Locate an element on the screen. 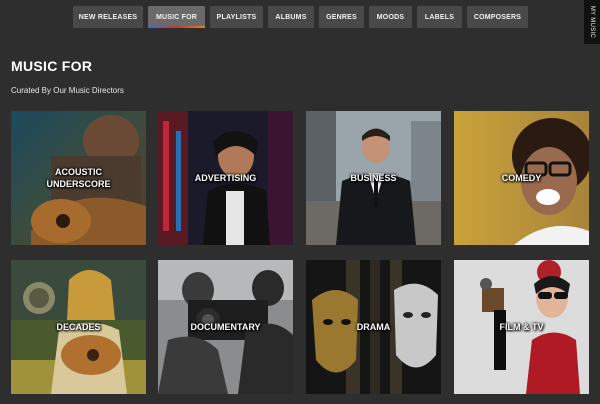 The height and width of the screenshot is (404, 600). category-label: COMEDY is located at coordinates (521, 178).